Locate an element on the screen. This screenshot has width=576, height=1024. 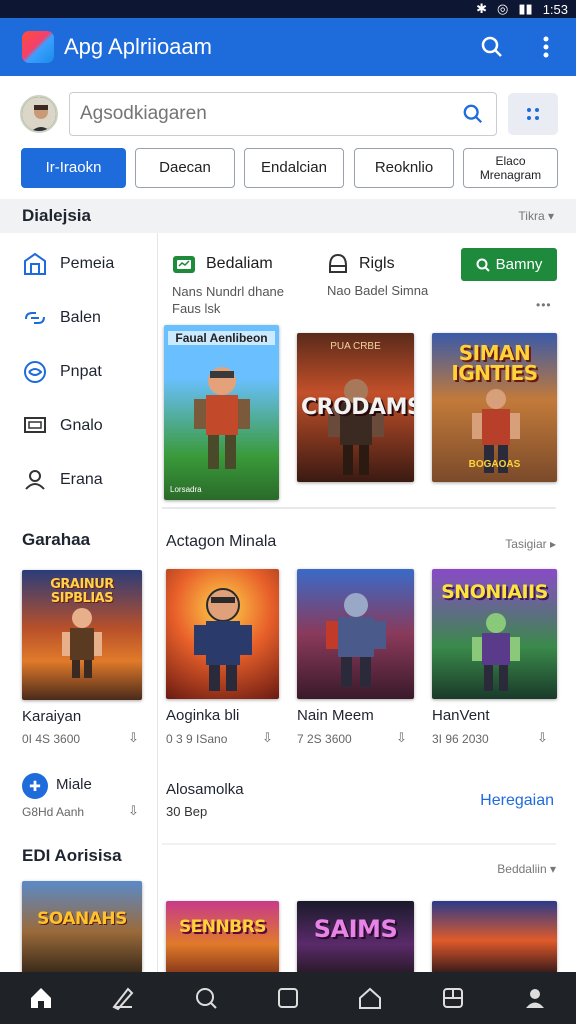
status-bar: ✱ ◎ ▮▮ 1:53 is located at coordinates (288, 9).